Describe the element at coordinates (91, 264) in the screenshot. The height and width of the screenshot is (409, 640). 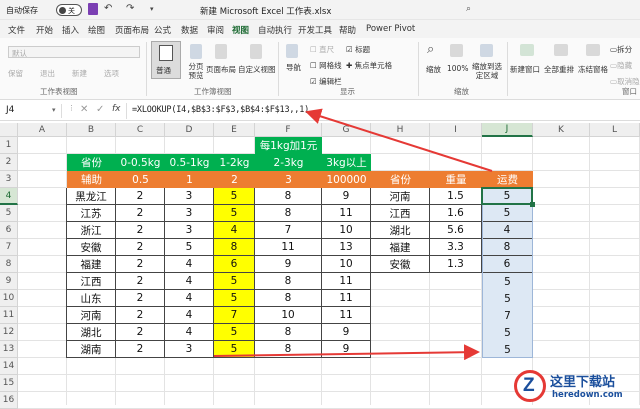
I see `province-cell: 福建` at that location.